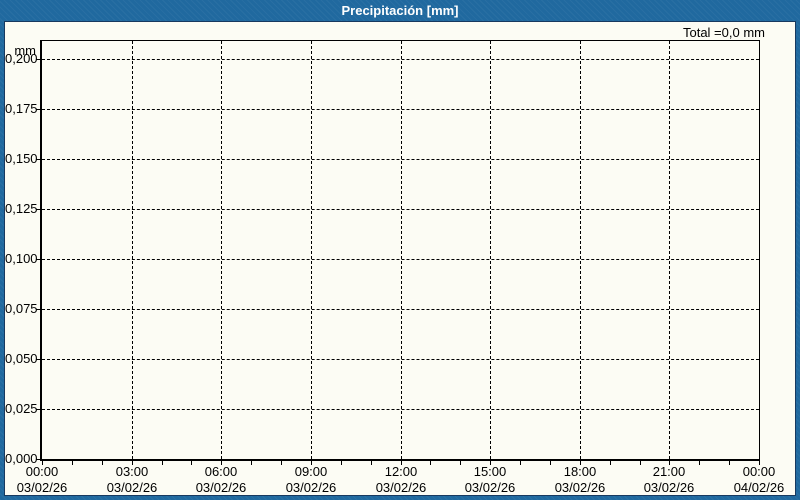 This screenshot has height=500, width=800. Describe the element at coordinates (723, 32) in the screenshot. I see `total-label: Total =0,0 mm` at that location.